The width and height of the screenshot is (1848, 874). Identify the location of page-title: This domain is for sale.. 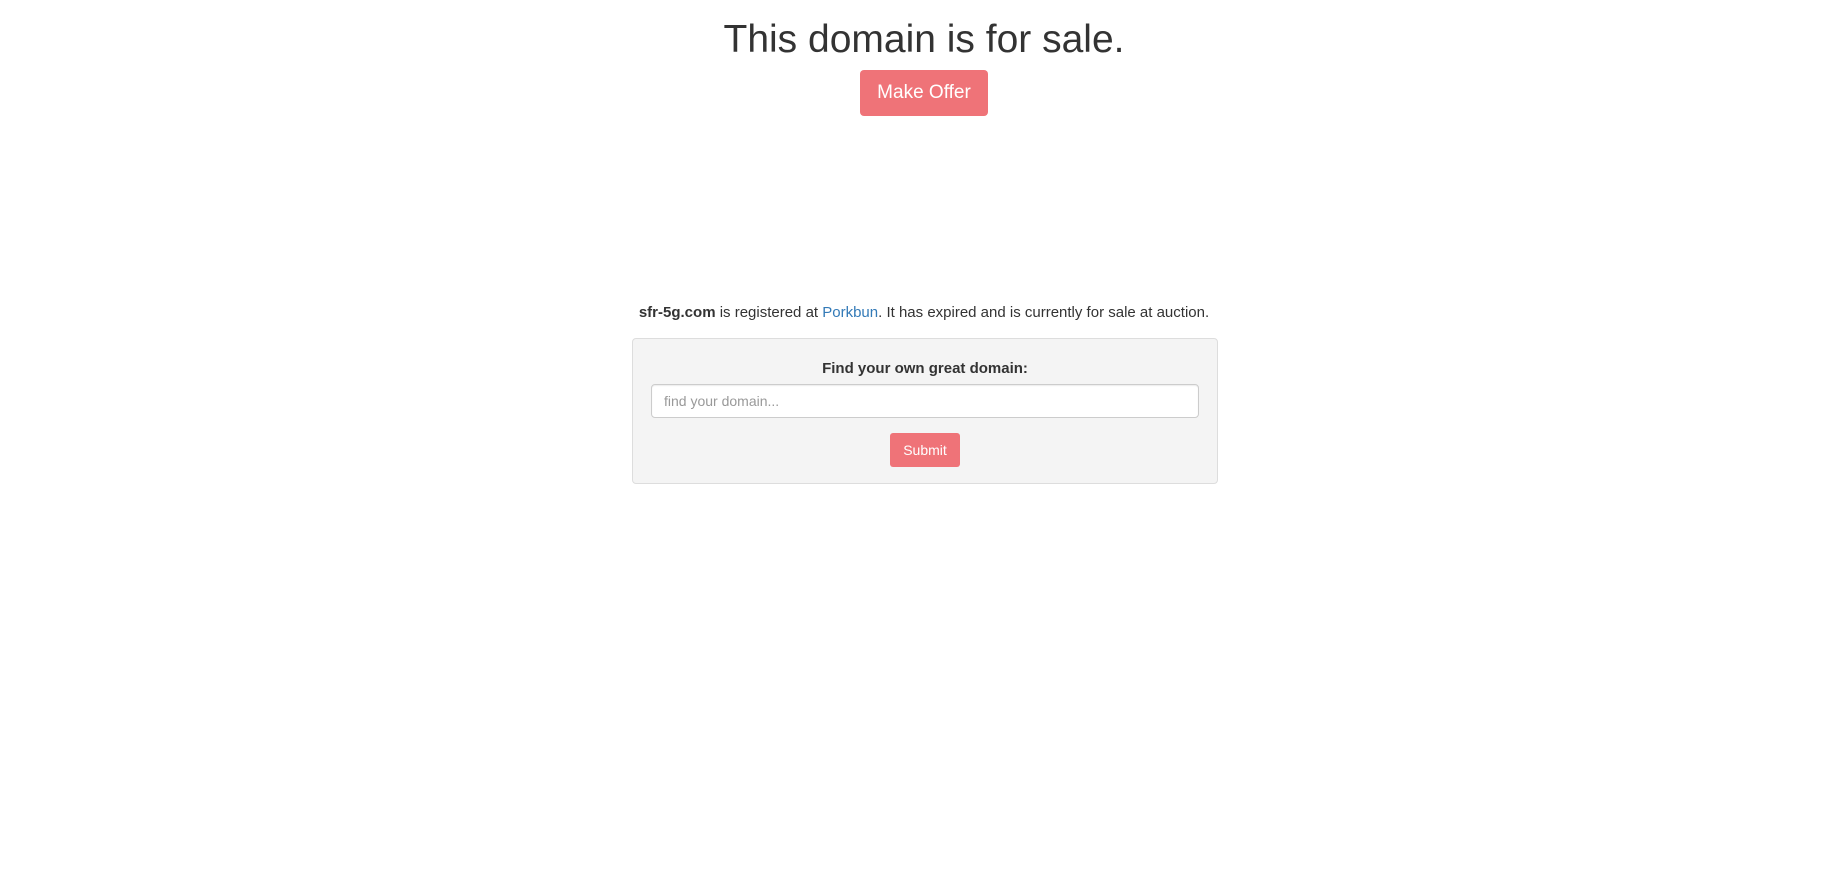
(924, 39).